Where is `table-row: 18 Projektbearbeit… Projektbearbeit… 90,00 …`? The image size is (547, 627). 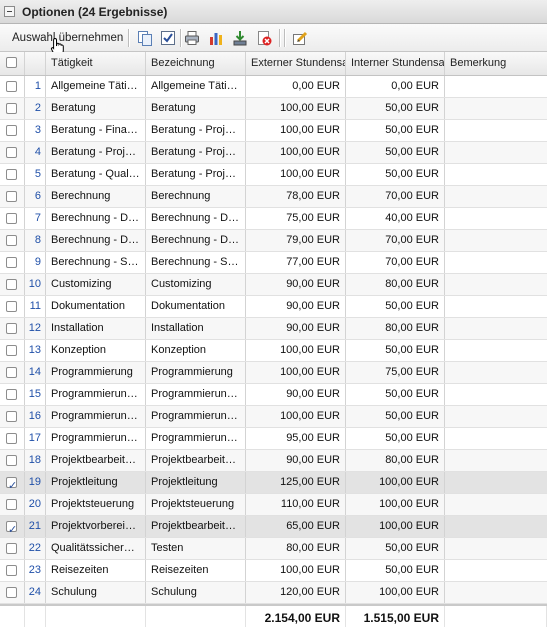
table-row: 18 Projektbearbeit… Projektbearbeit… 90,00 … is located at coordinates (273, 461).